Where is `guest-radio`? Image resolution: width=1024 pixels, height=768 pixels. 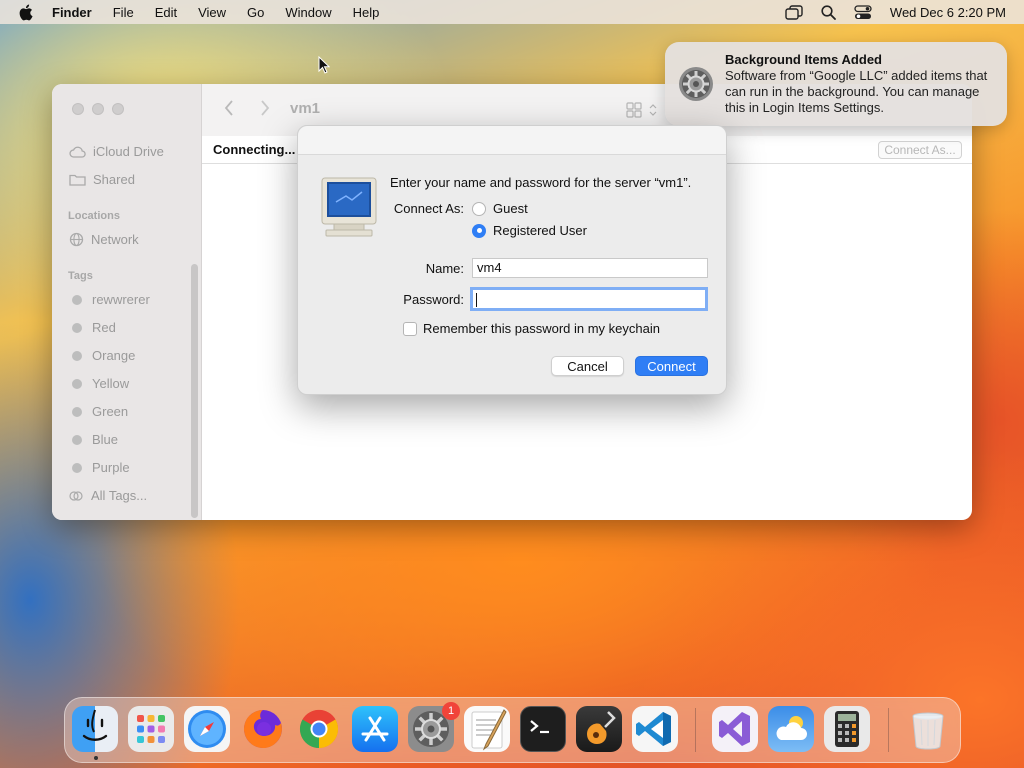 guest-radio is located at coordinates (479, 208).